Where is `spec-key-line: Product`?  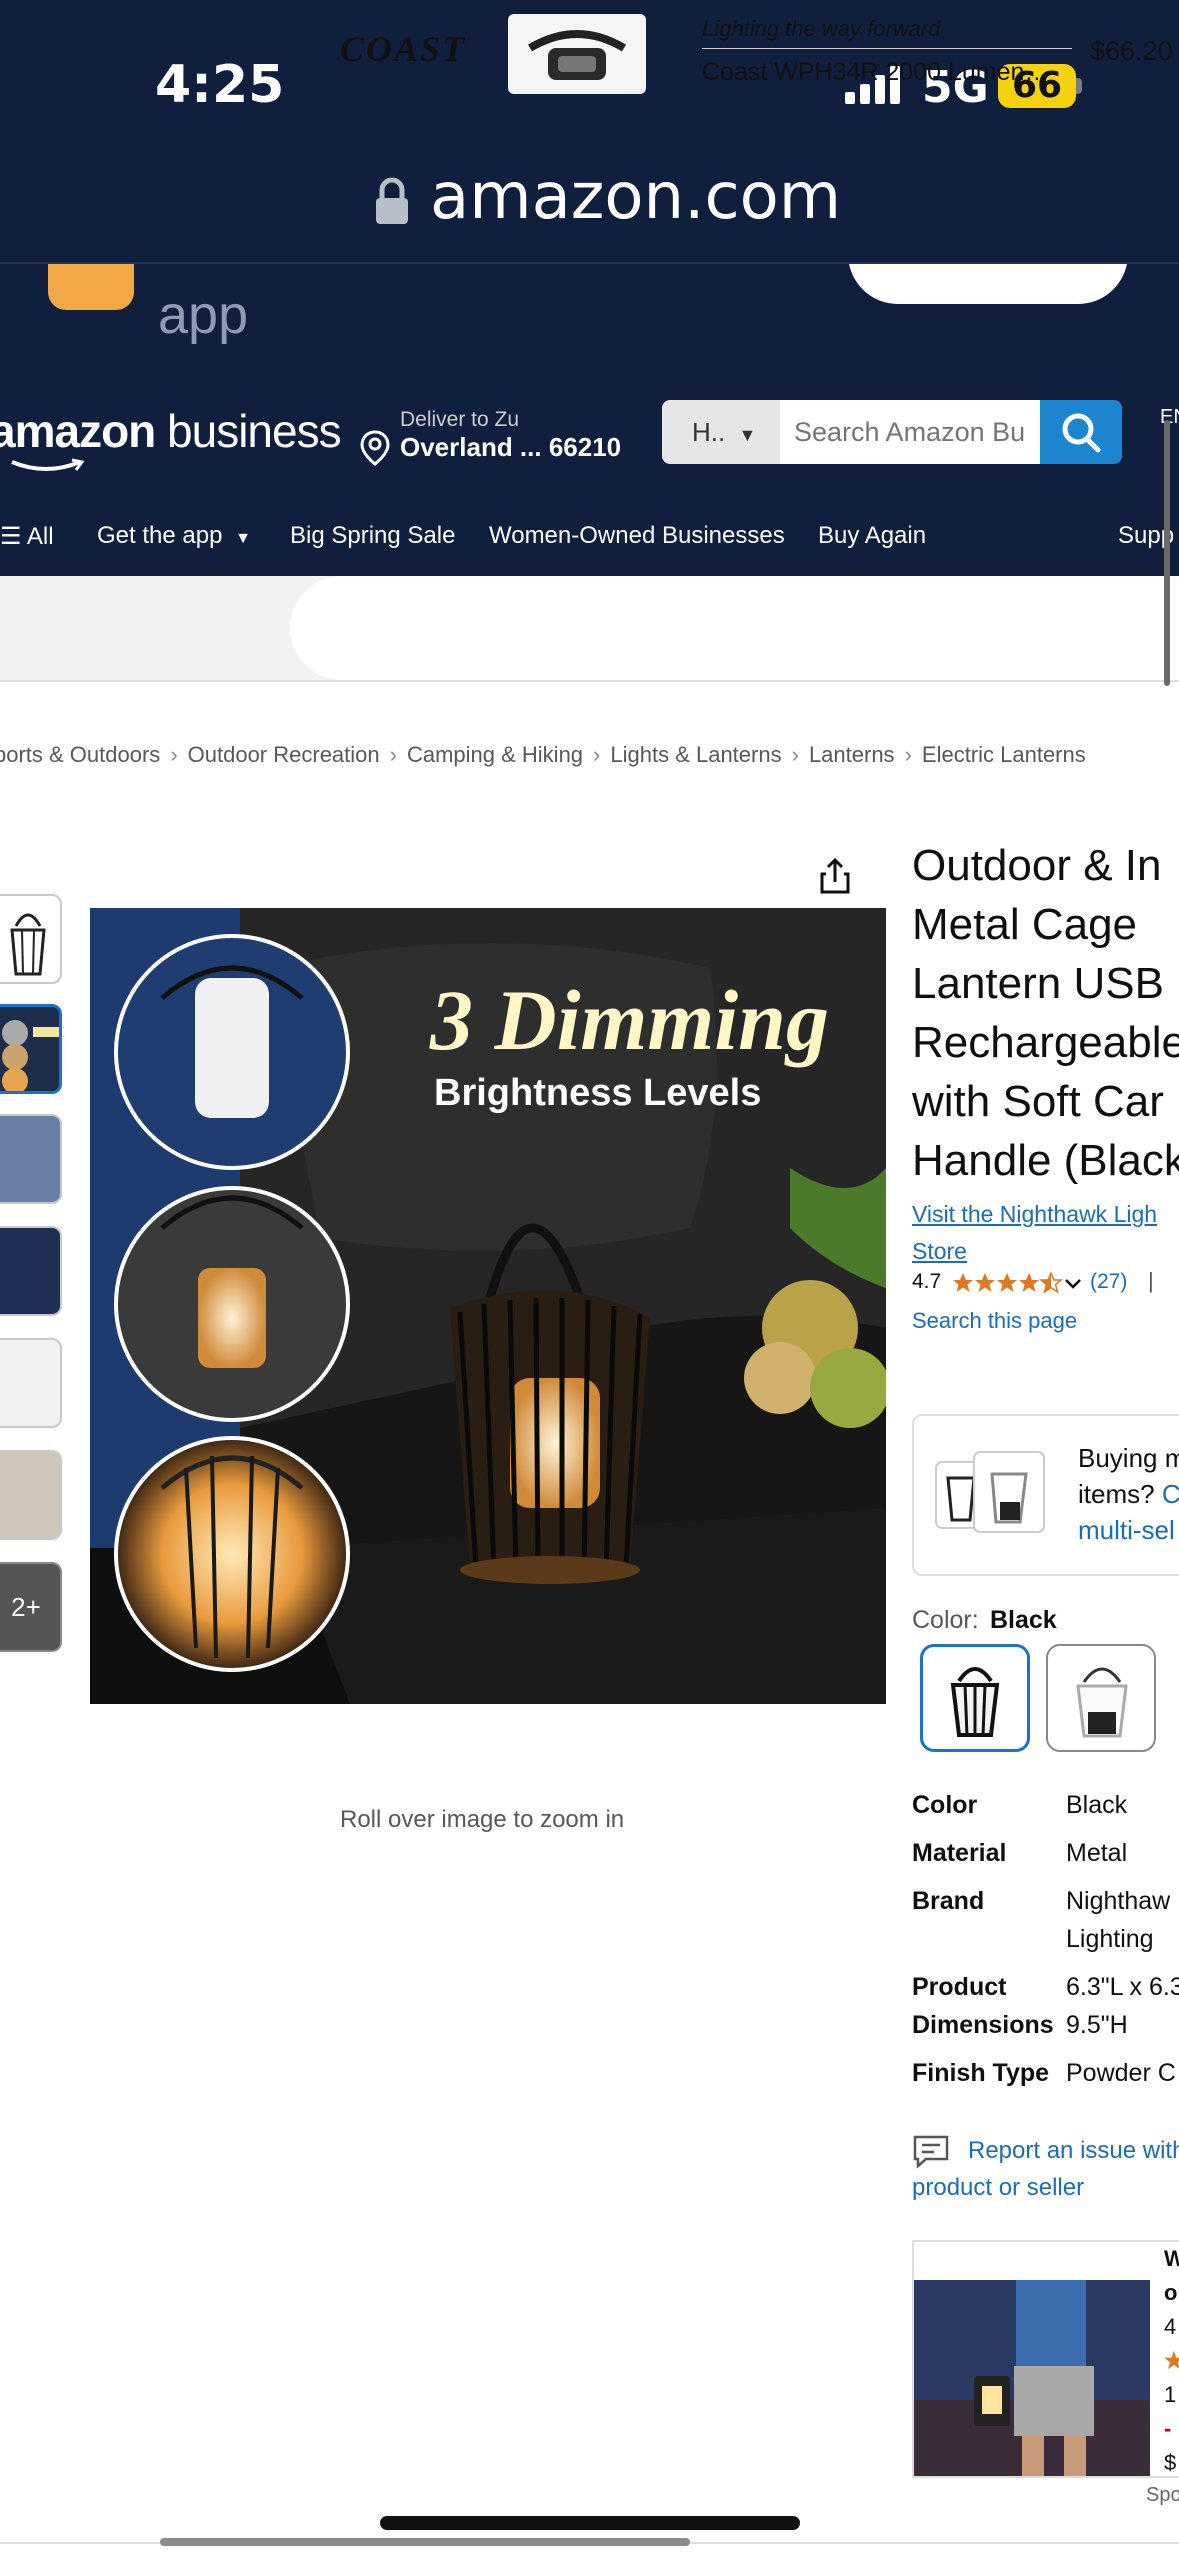
spec-key-line: Product is located at coordinates (959, 1987).